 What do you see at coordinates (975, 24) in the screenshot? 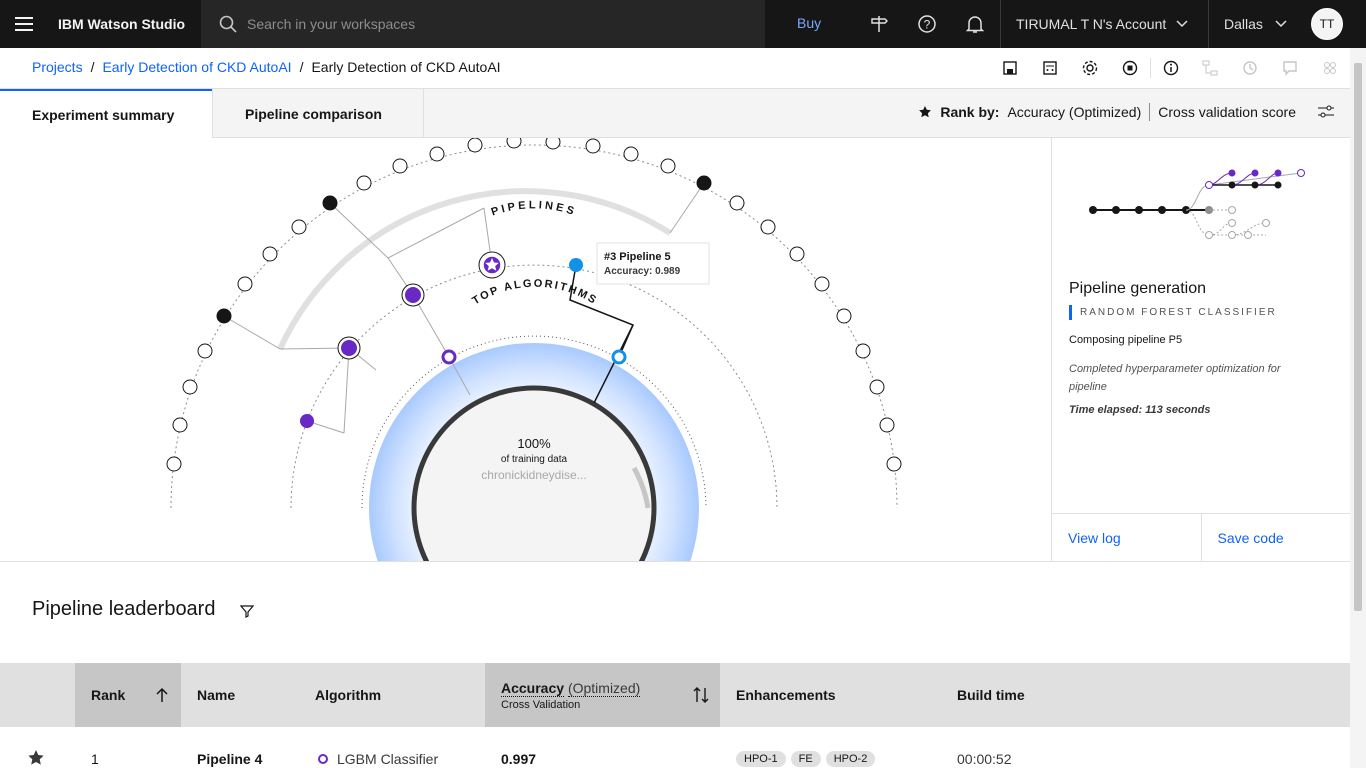
I see `notification-icon` at bounding box center [975, 24].